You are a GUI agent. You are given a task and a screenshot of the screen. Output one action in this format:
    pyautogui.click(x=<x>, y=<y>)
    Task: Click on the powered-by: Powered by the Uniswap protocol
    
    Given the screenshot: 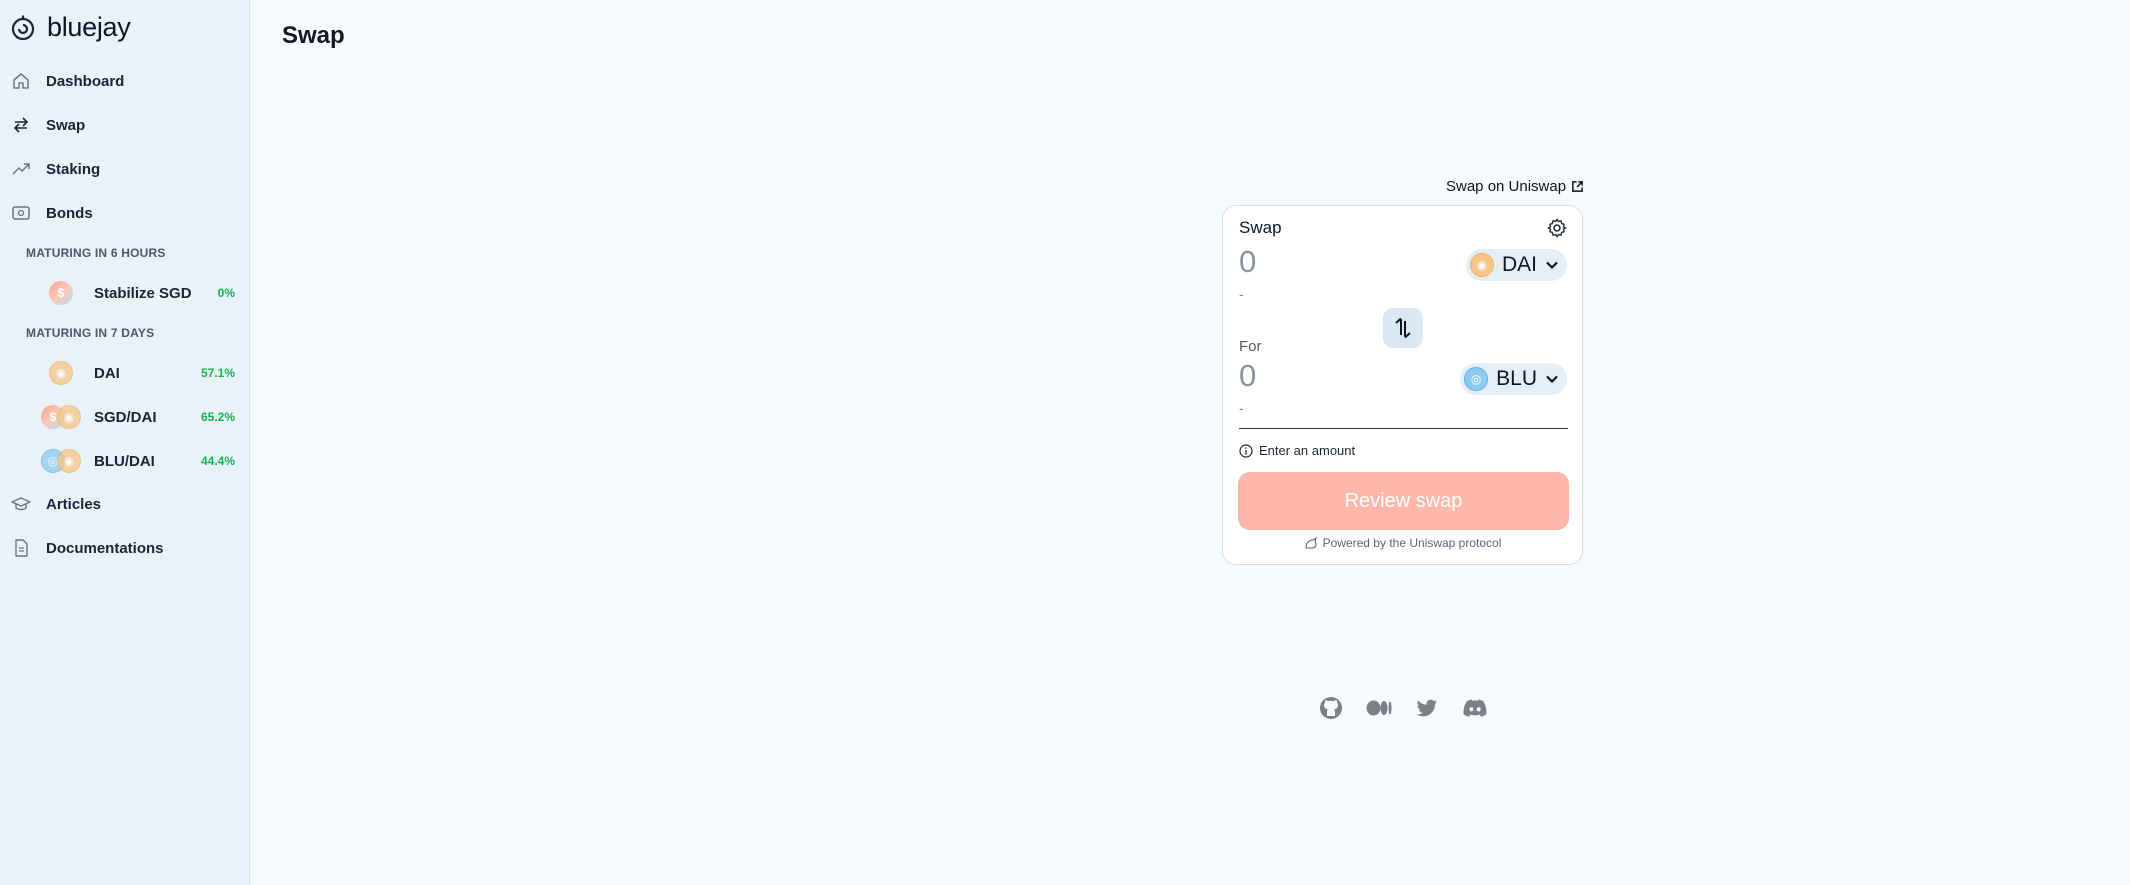 What is the action you would take?
    pyautogui.click(x=1402, y=543)
    